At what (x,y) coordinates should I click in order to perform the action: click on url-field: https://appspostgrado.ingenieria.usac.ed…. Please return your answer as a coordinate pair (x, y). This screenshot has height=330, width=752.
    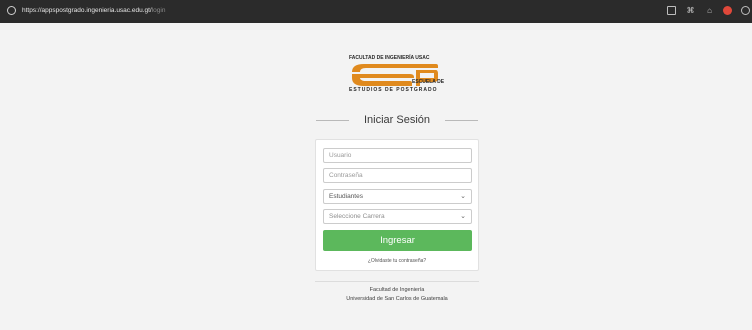
    Looking at the image, I should click on (93, 11).